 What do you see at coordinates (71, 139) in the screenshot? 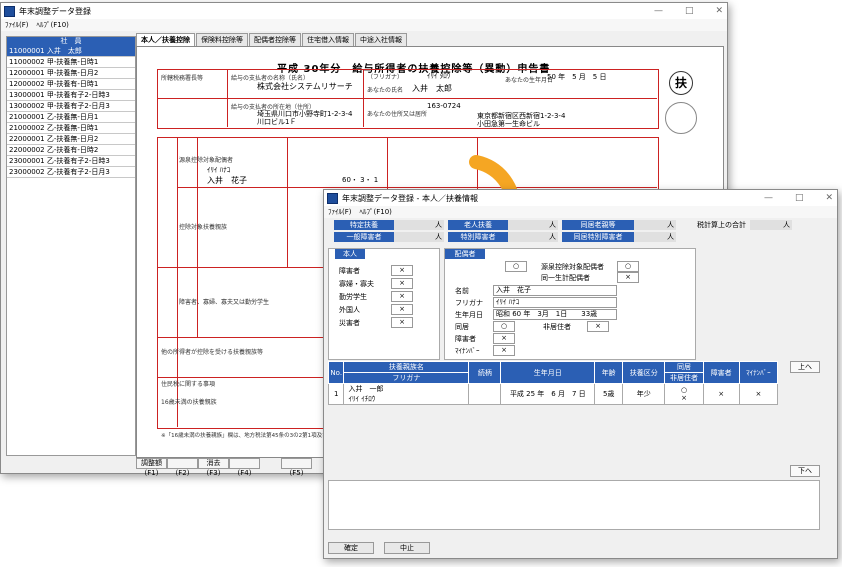
I see `employee-row: 22000001 乙-扶養無-日月2` at bounding box center [71, 139].